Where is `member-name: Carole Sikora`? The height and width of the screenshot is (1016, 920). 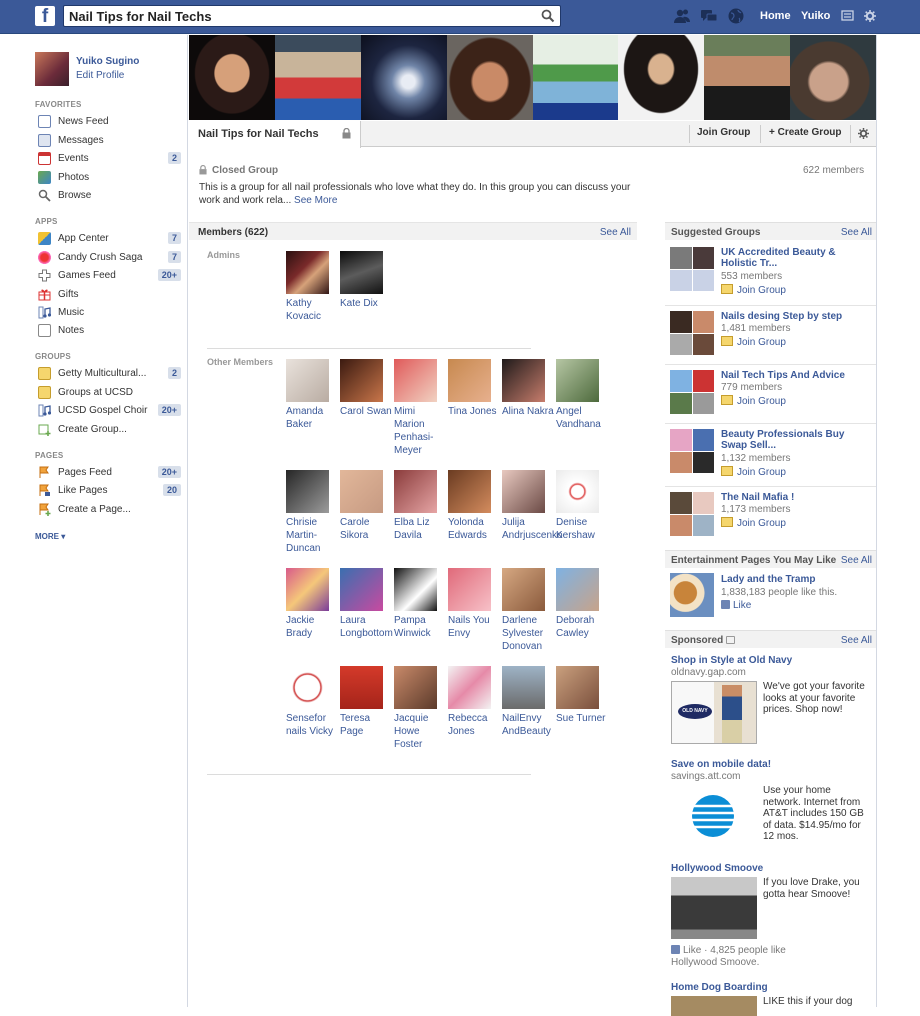
member-name: Carole Sikora is located at coordinates (366, 529).